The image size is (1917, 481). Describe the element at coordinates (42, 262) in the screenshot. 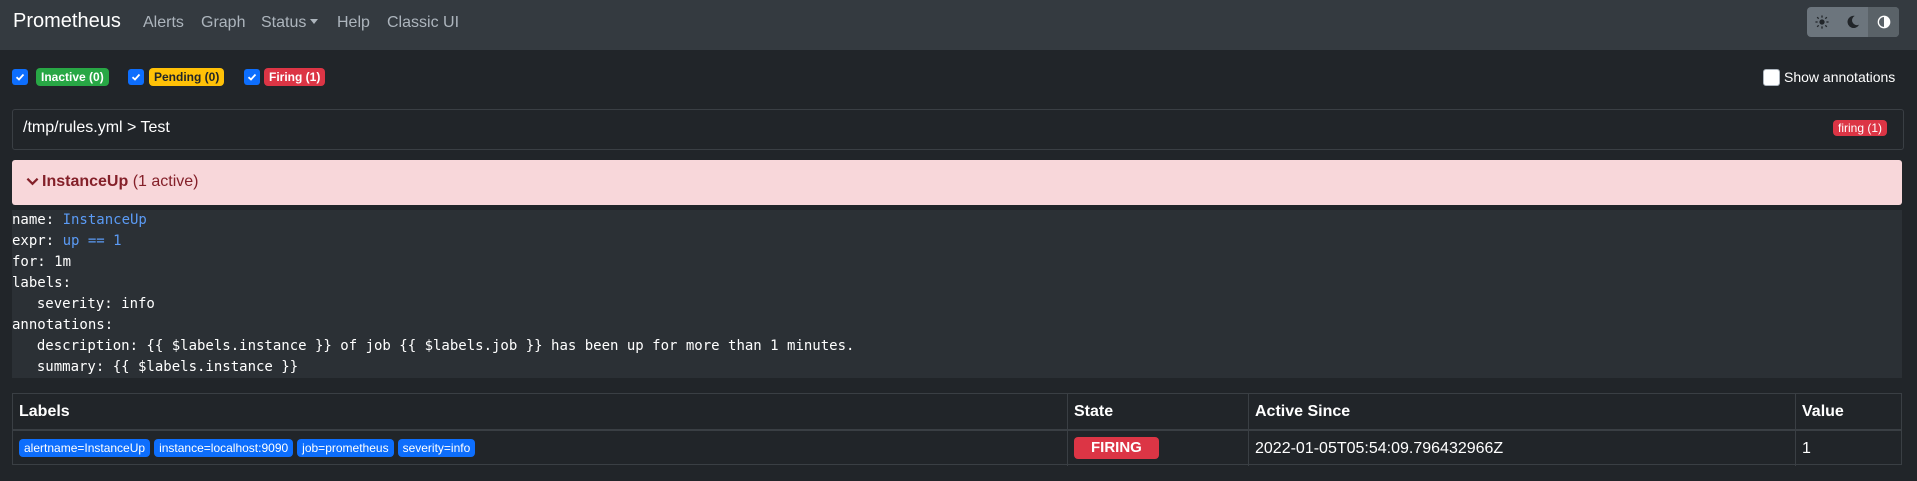

I see `yaml-for-line: for: 1m` at that location.